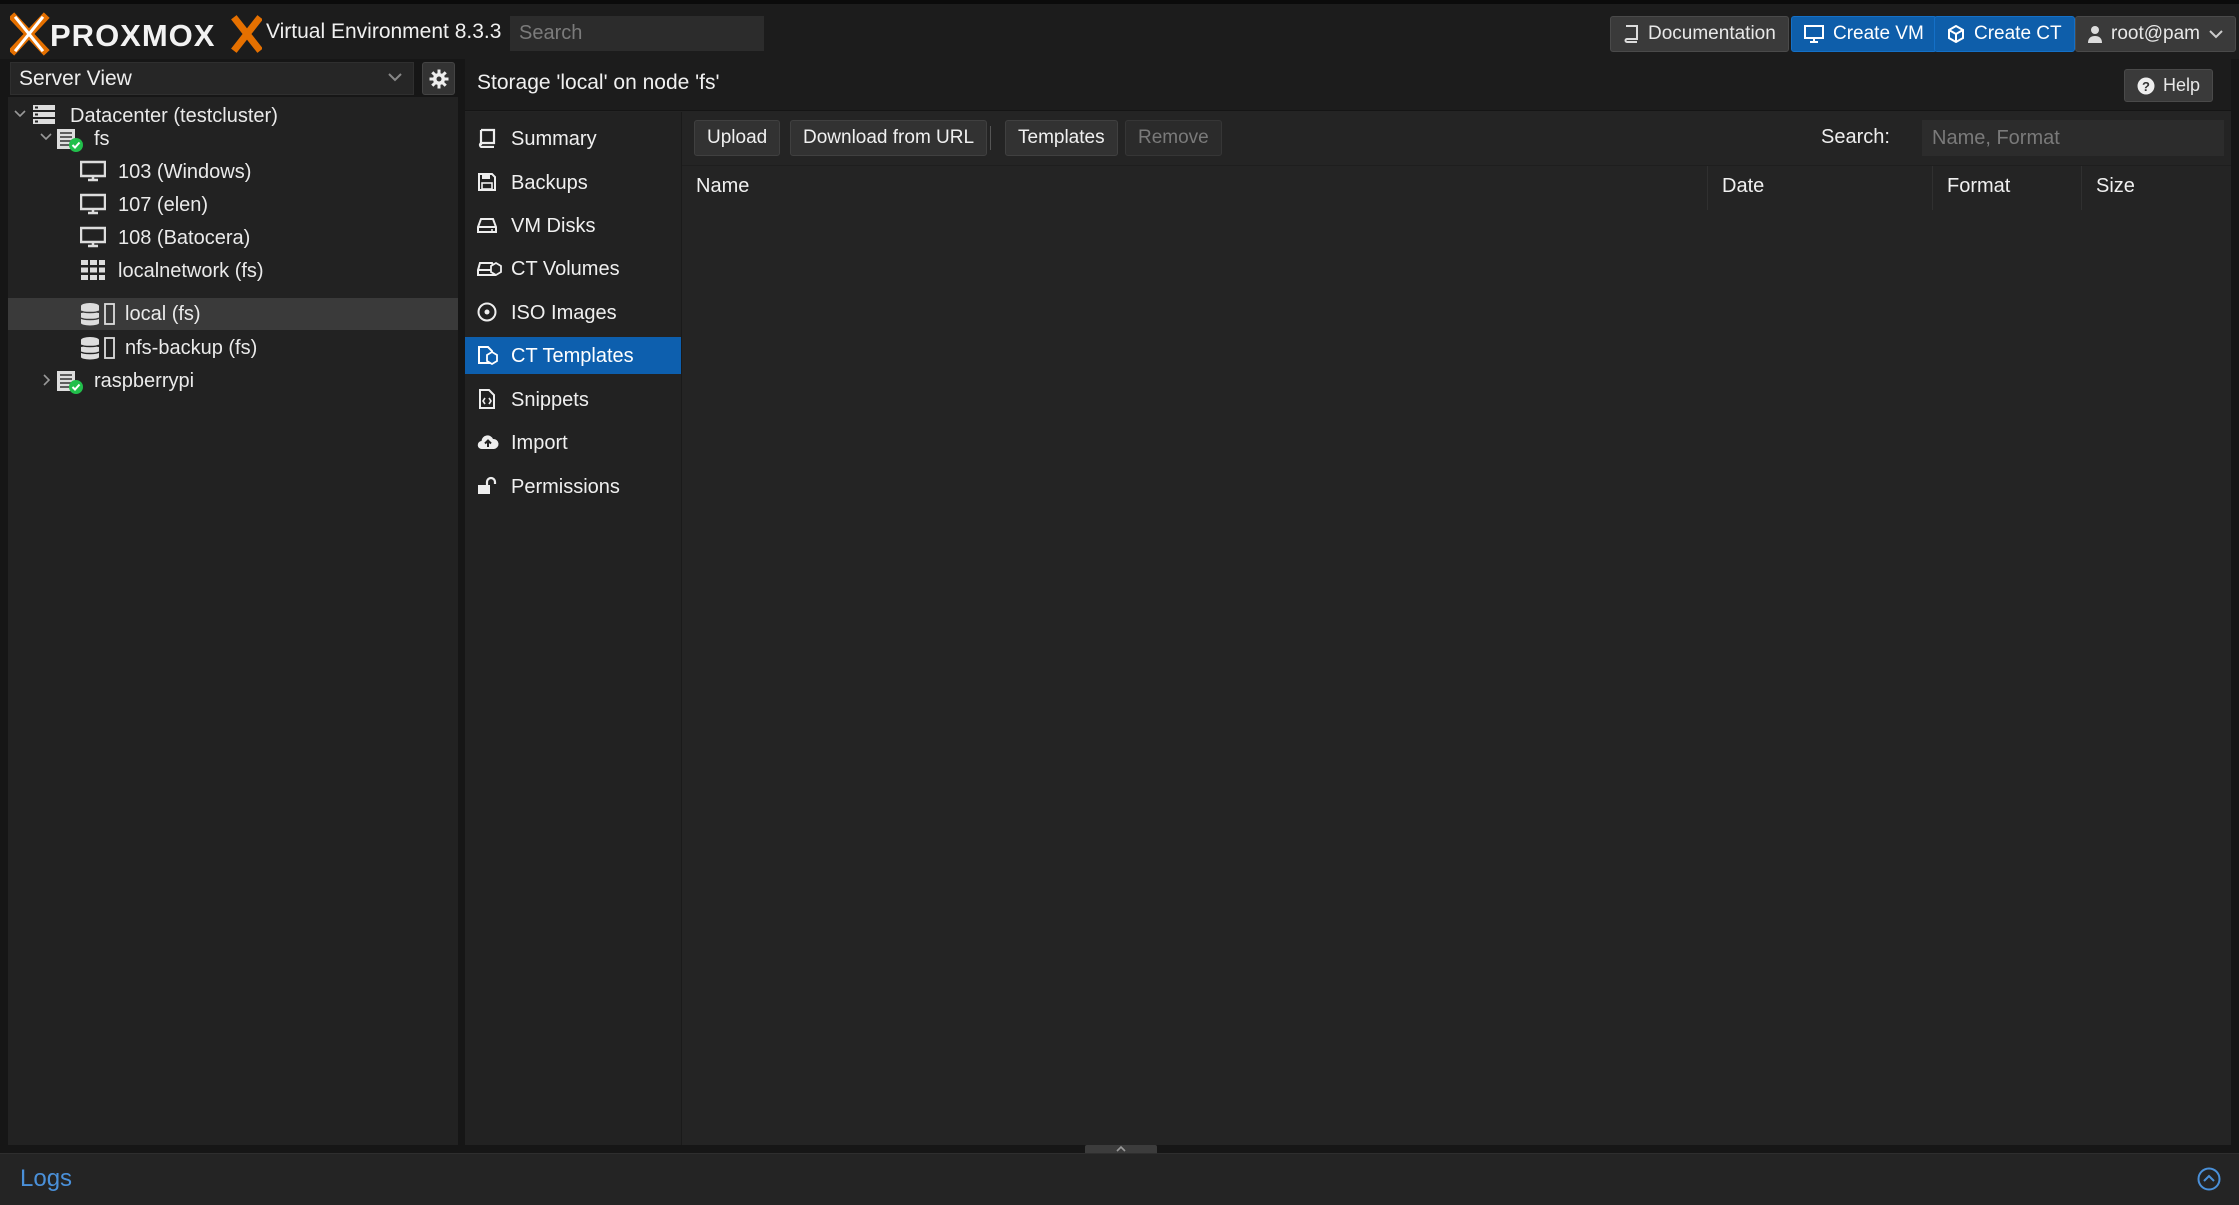 Image resolution: width=2239 pixels, height=1205 pixels. I want to click on user-menu-button: root@pam, so click(2155, 34).